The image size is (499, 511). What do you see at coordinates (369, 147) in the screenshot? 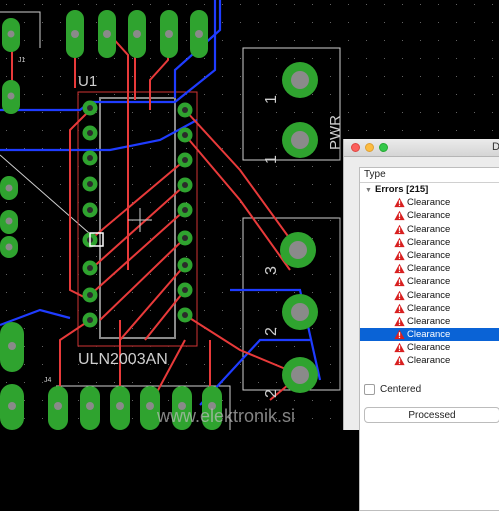
I see `minimize-icon` at bounding box center [369, 147].